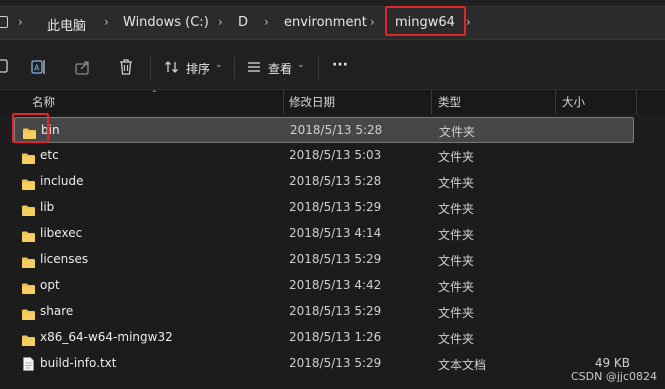 Image resolution: width=665 pixels, height=389 pixels. I want to click on file-row-libexec: libexec 2018/5/13 4:14 文件夹, so click(324, 234).